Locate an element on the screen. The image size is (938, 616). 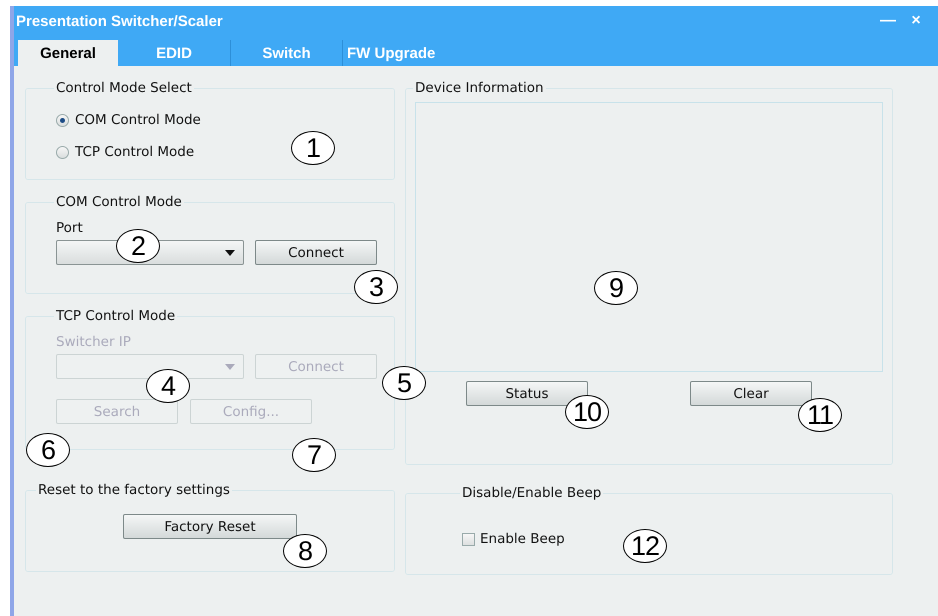
checkbox-label: Enable Beep is located at coordinates (522, 539).